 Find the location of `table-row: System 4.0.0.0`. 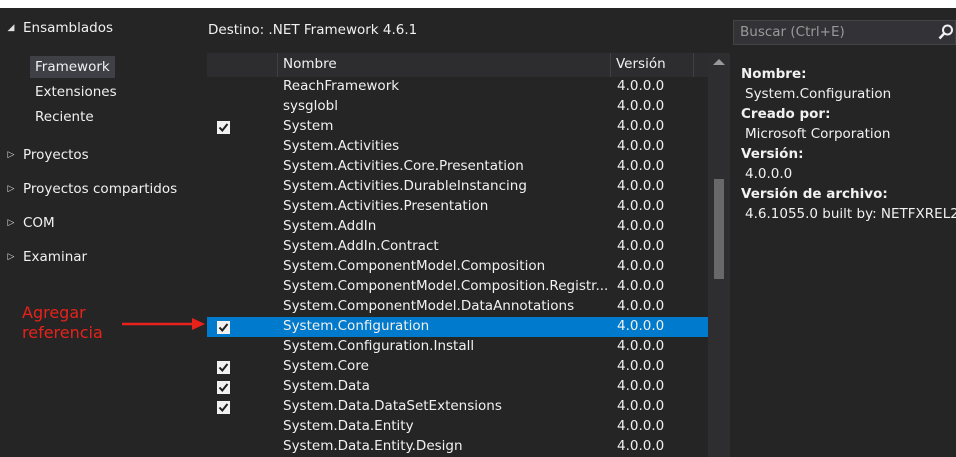

table-row: System 4.0.0.0 is located at coordinates (457, 127).